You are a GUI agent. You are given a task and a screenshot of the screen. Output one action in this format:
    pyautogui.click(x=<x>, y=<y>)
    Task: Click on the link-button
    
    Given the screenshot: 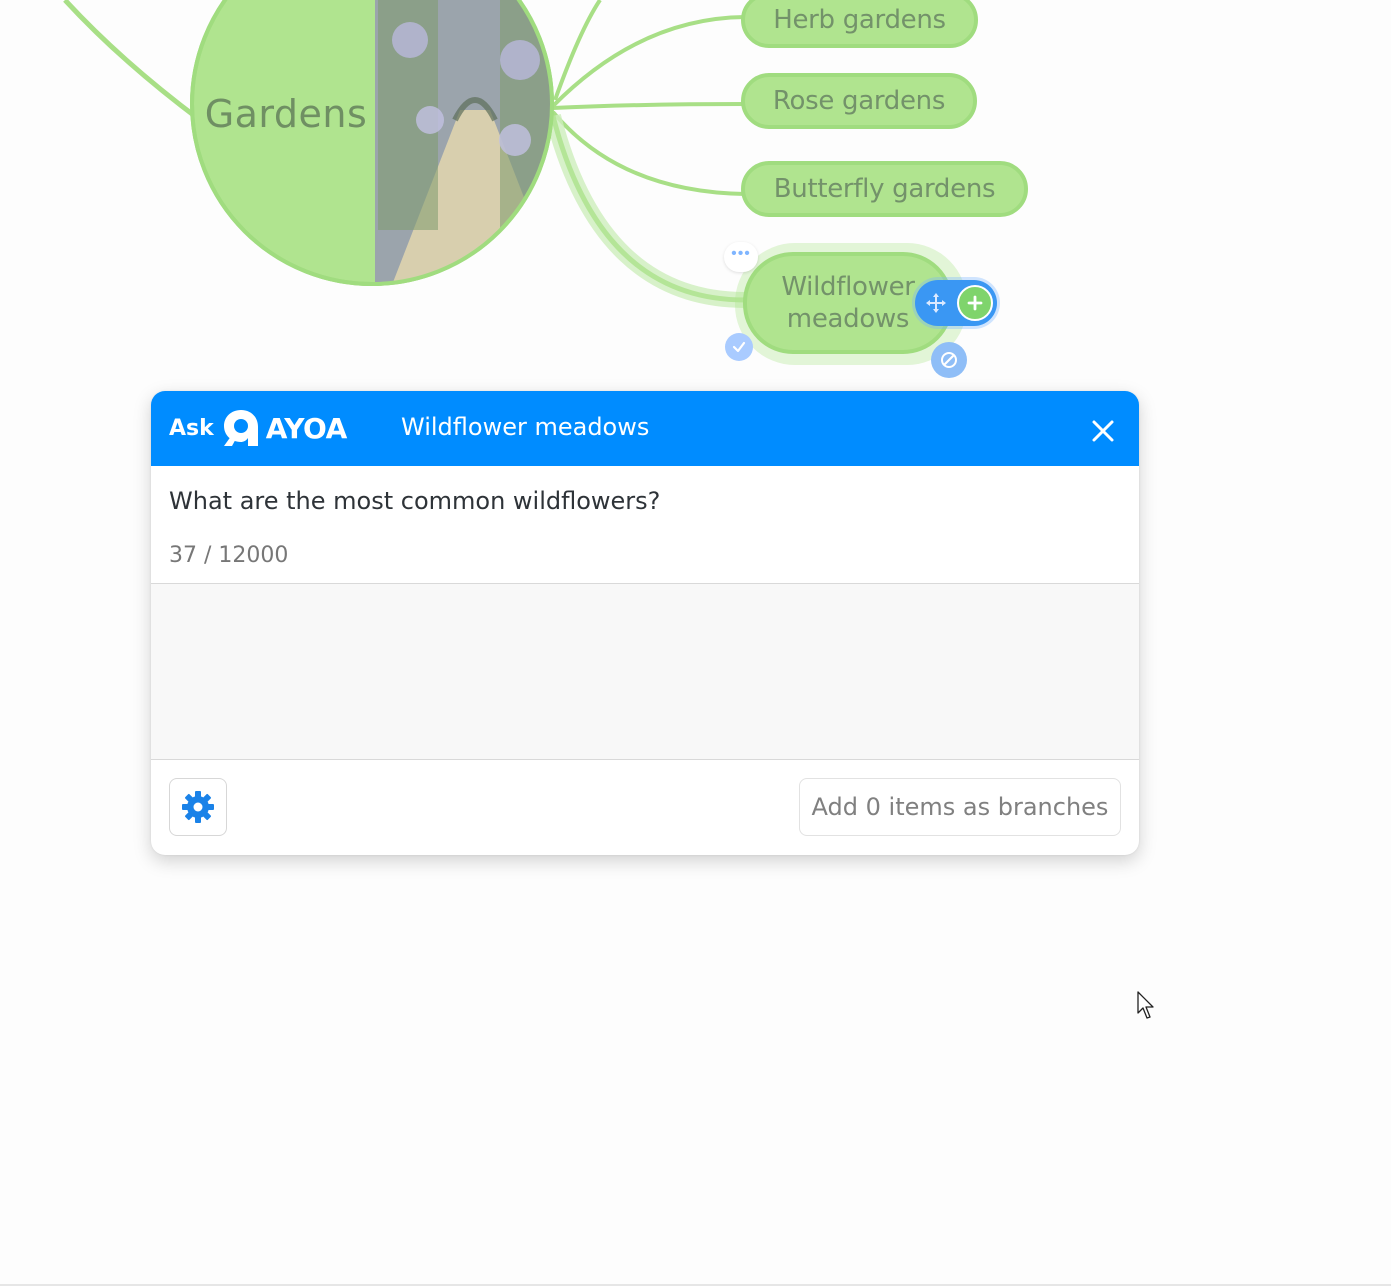 What is the action you would take?
    pyautogui.click(x=949, y=360)
    